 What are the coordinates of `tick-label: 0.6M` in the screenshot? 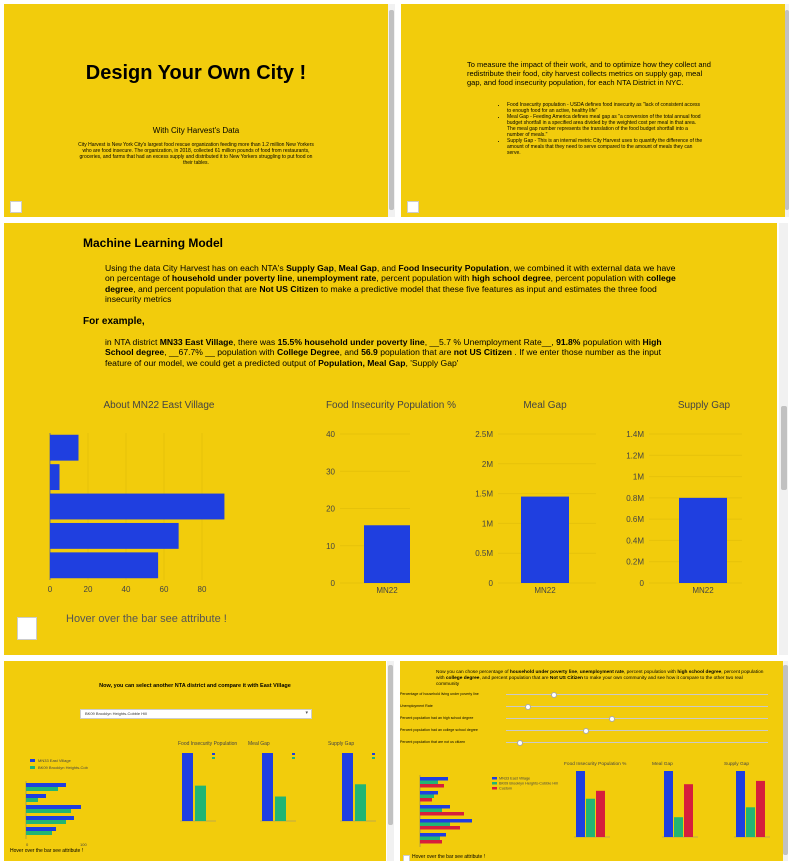 It's located at (635, 519).